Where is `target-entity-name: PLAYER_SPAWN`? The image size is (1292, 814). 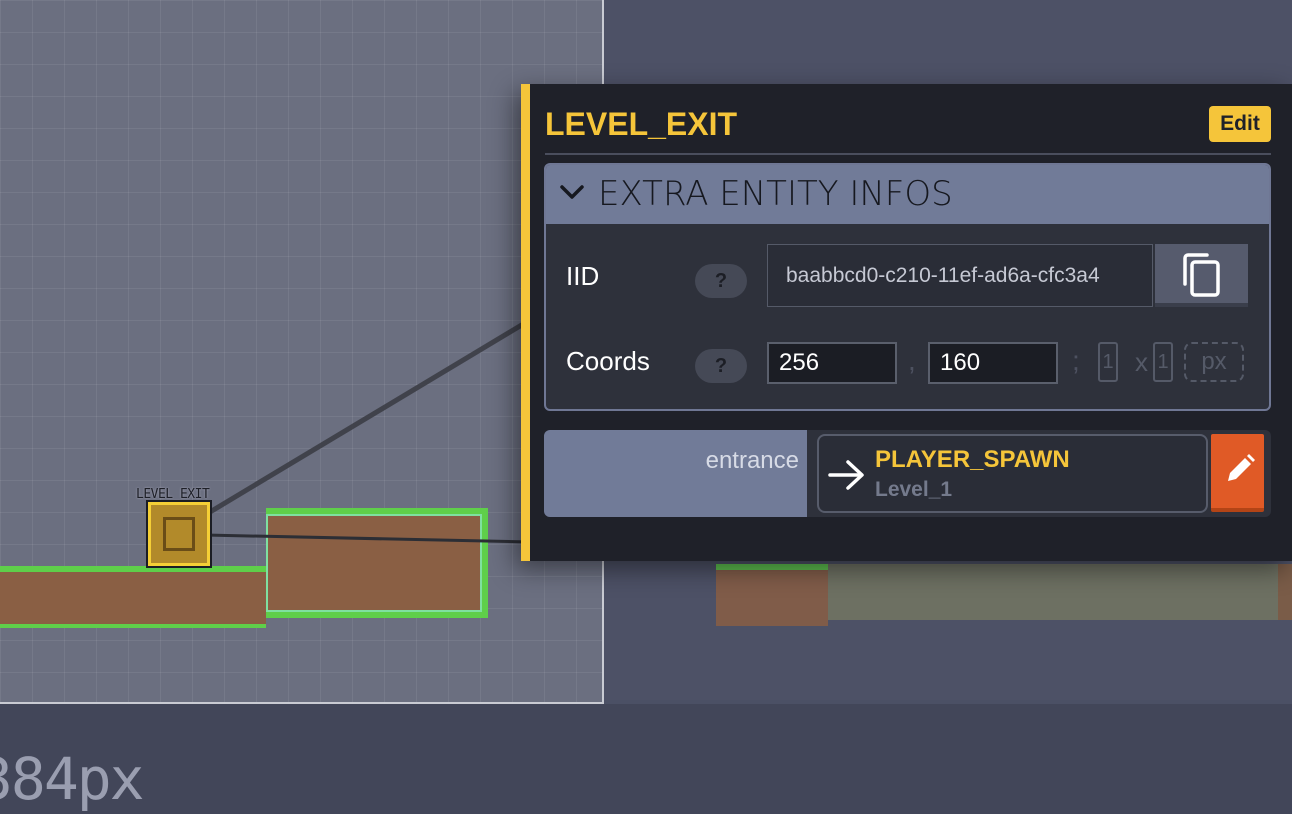
target-entity-name: PLAYER_SPAWN is located at coordinates (972, 459).